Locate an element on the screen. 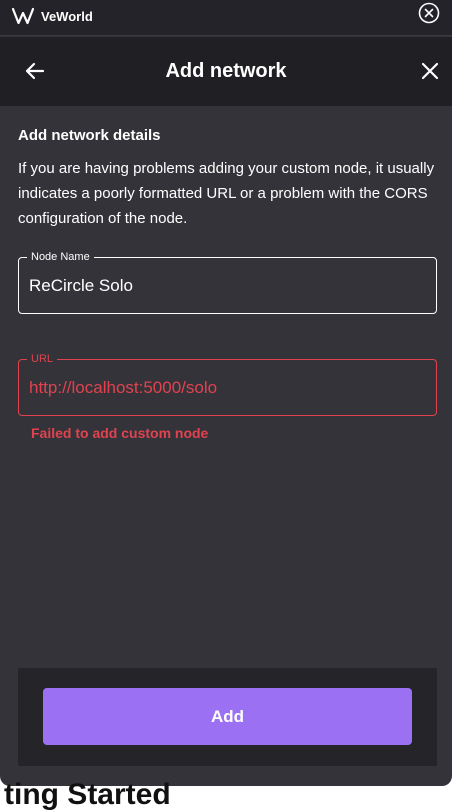  modal-footer: Add is located at coordinates (227, 717).